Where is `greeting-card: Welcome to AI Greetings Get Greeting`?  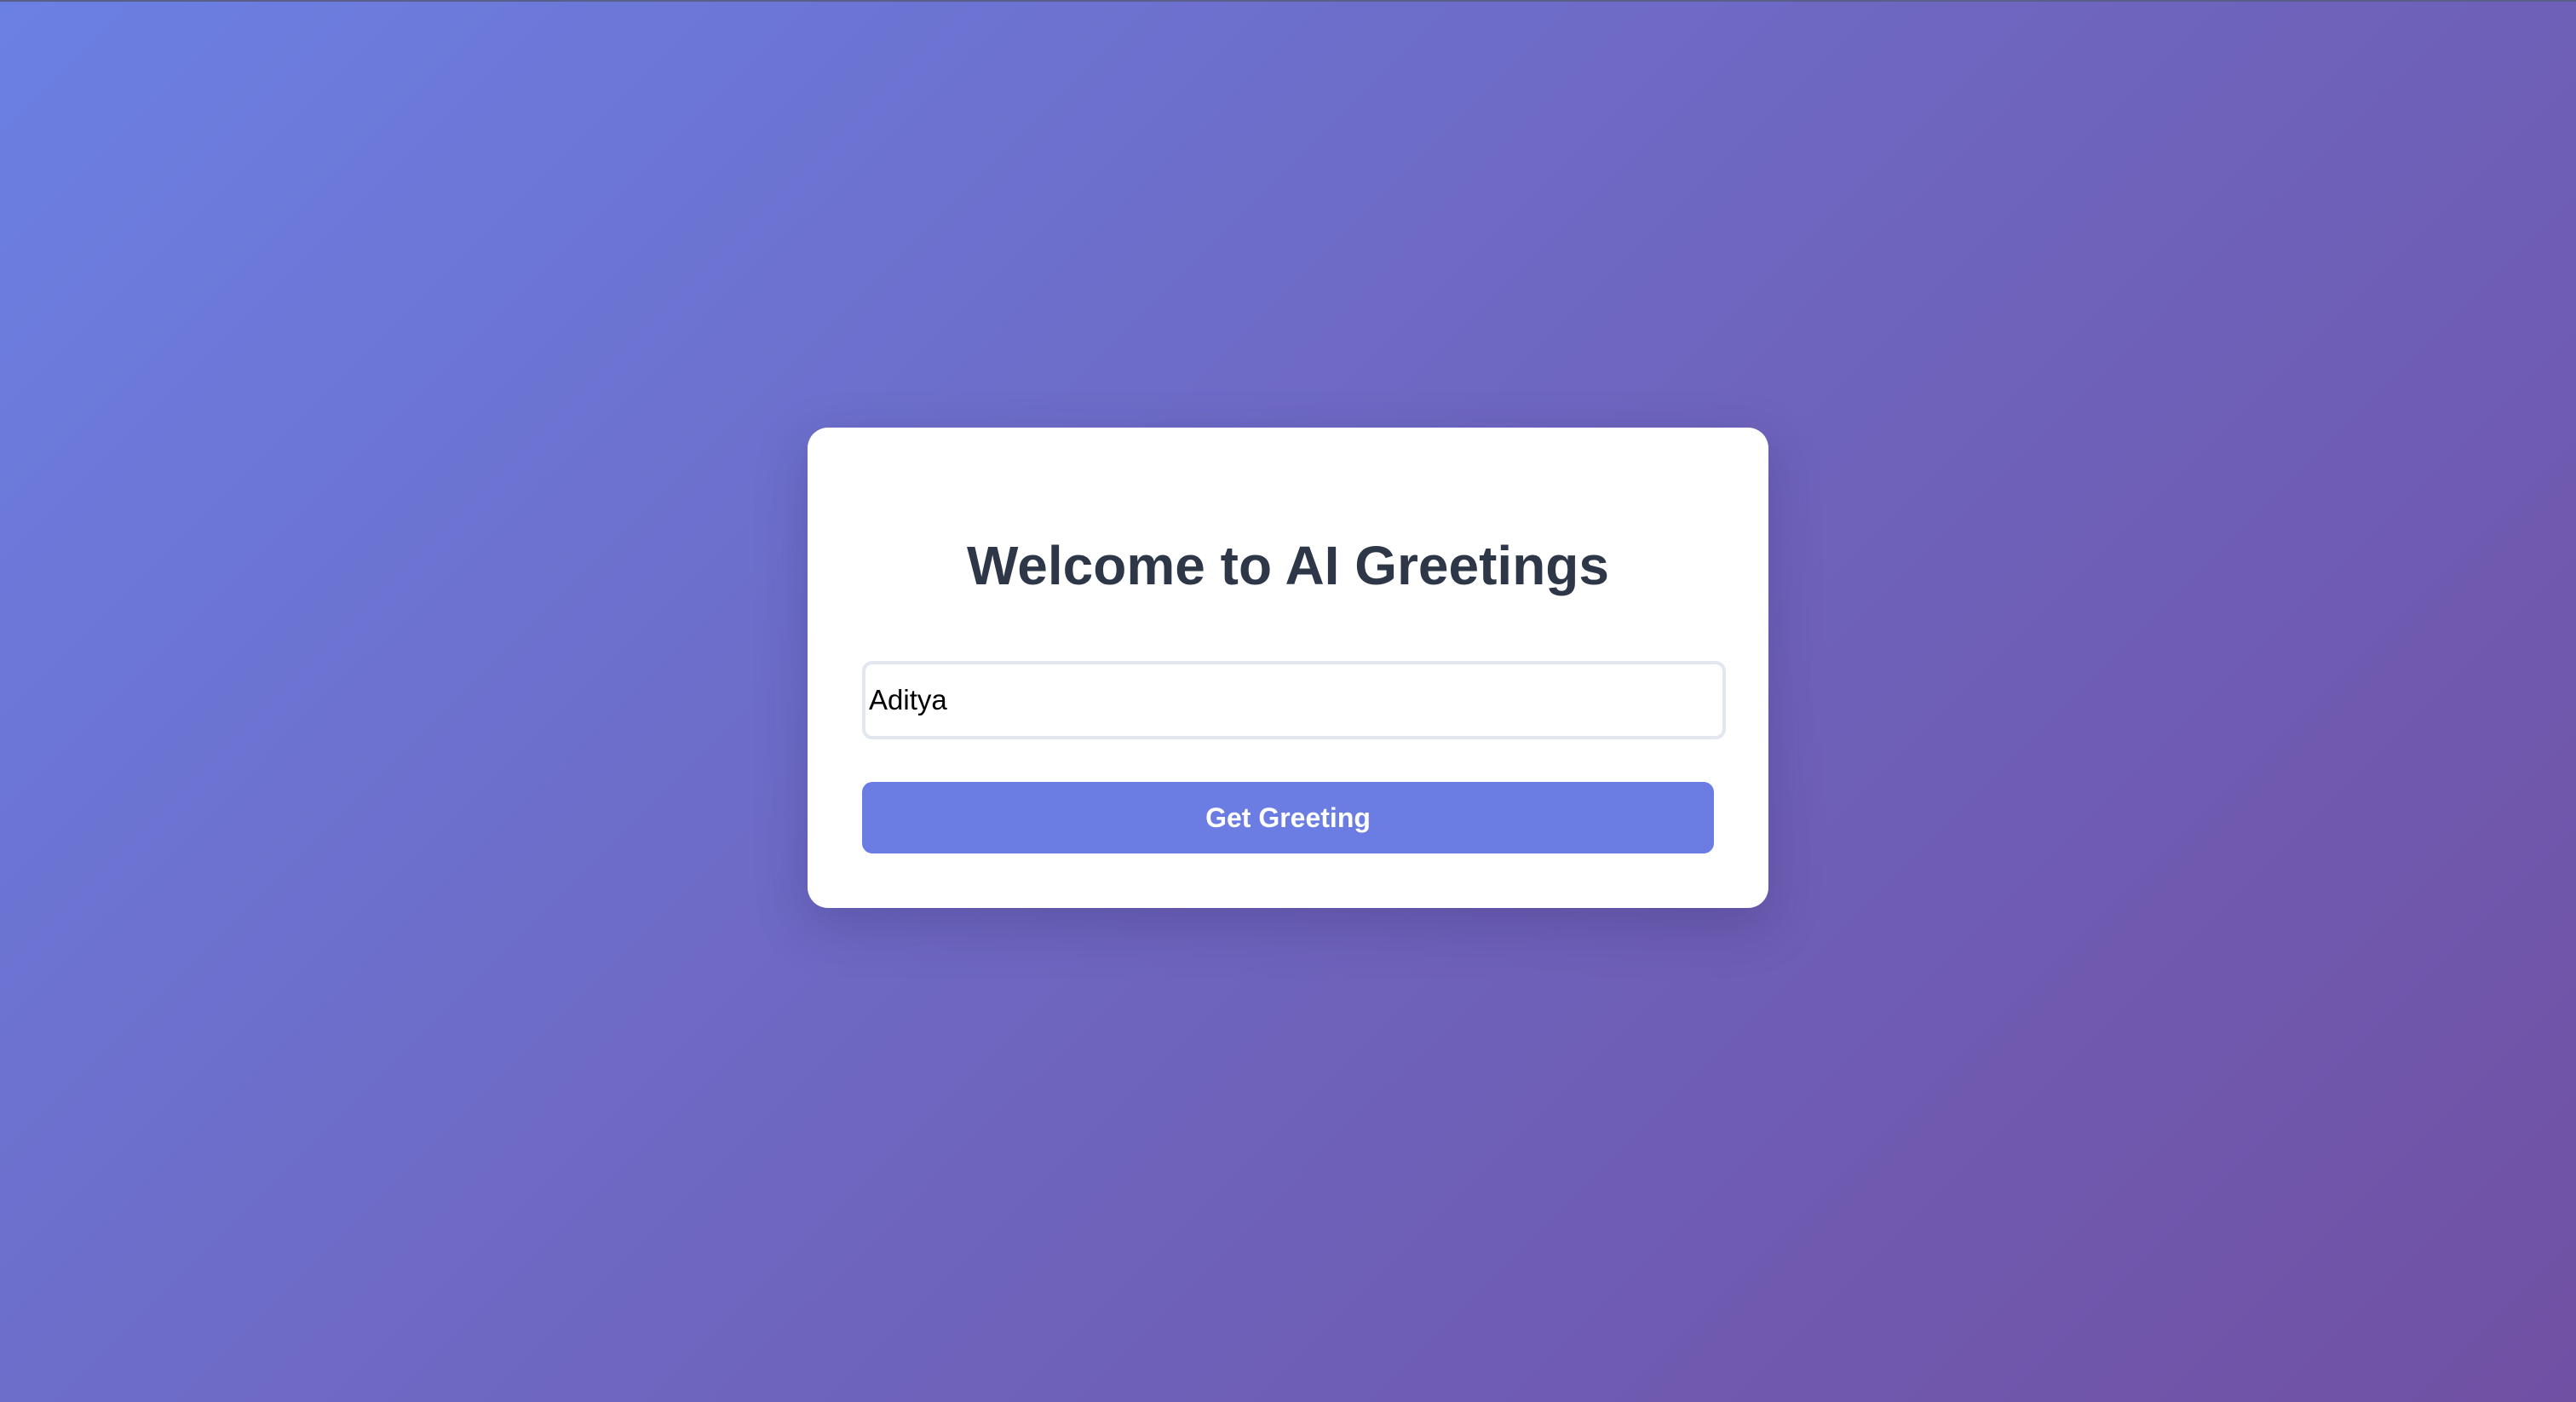 greeting-card: Welcome to AI Greetings Get Greeting is located at coordinates (1288, 668).